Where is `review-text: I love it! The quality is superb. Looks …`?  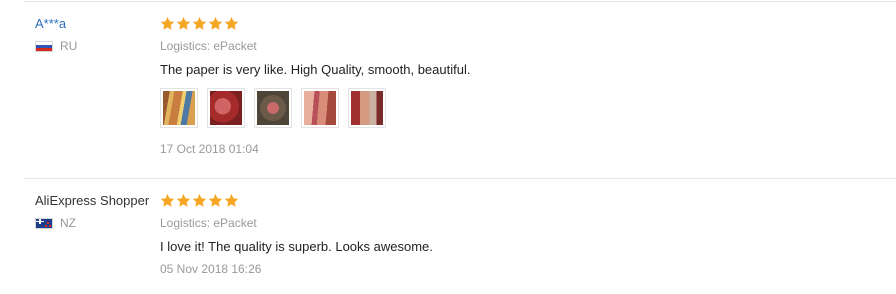 review-text: I love it! The quality is superb. Looks … is located at coordinates (296, 246).